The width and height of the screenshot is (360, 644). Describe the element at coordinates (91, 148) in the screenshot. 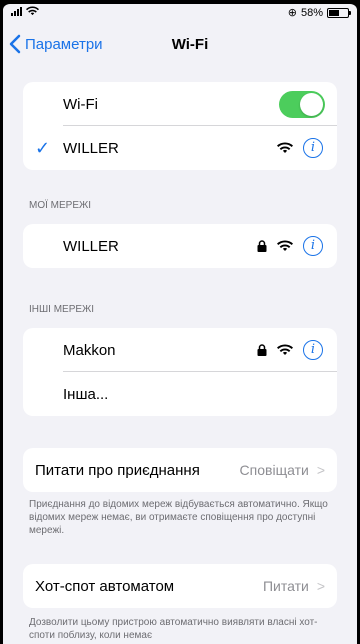

I see `connected-network-name: WILLER` at that location.